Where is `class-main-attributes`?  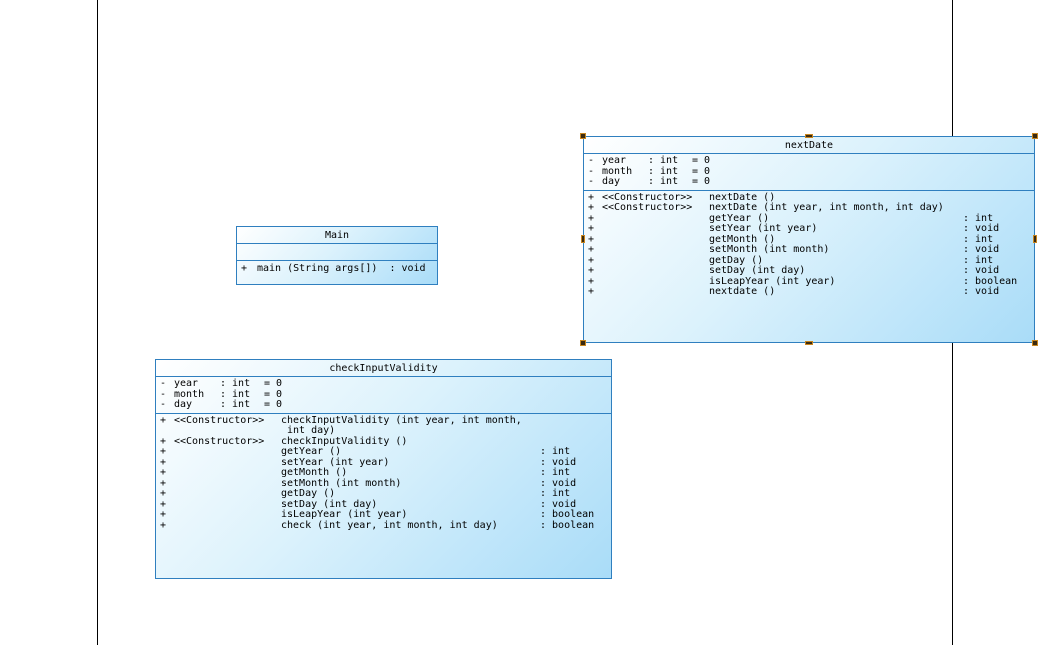 class-main-attributes is located at coordinates (337, 252).